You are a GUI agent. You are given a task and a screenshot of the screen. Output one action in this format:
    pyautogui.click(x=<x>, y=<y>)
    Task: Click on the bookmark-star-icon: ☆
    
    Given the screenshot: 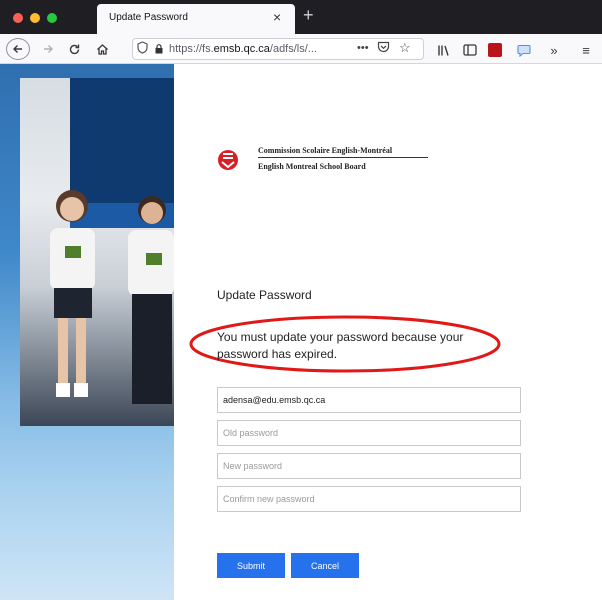 What is the action you would take?
    pyautogui.click(x=405, y=48)
    